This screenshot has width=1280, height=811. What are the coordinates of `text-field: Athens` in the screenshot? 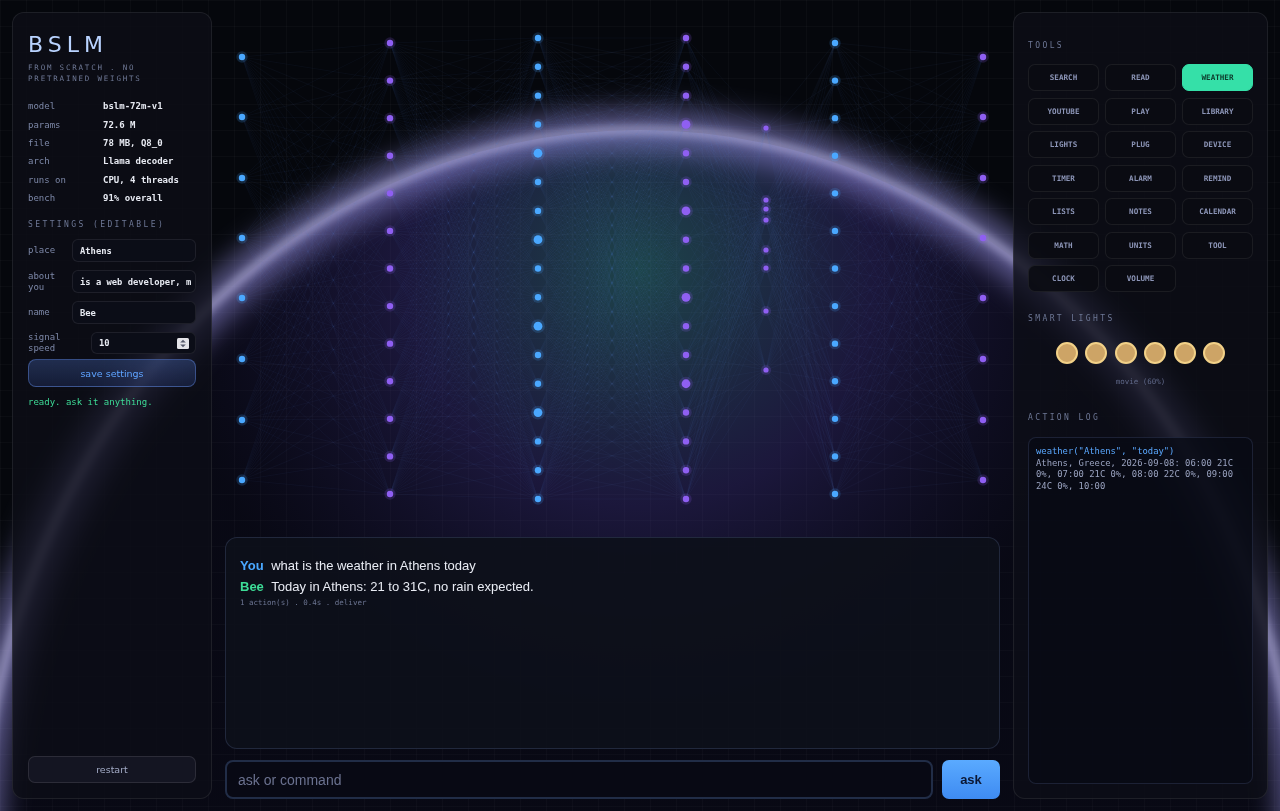 It's located at (134, 251).